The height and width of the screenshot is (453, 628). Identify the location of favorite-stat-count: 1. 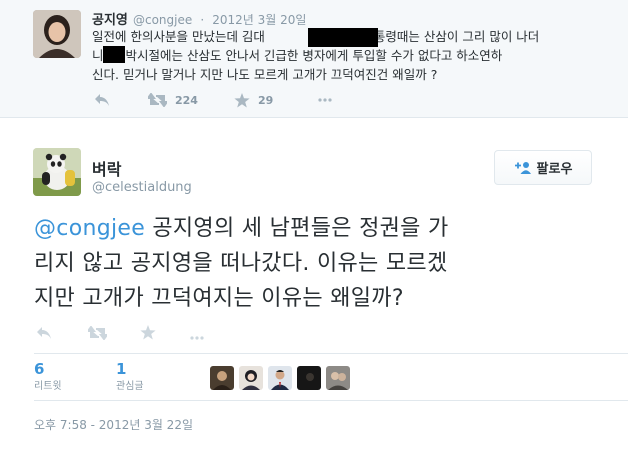
(121, 369).